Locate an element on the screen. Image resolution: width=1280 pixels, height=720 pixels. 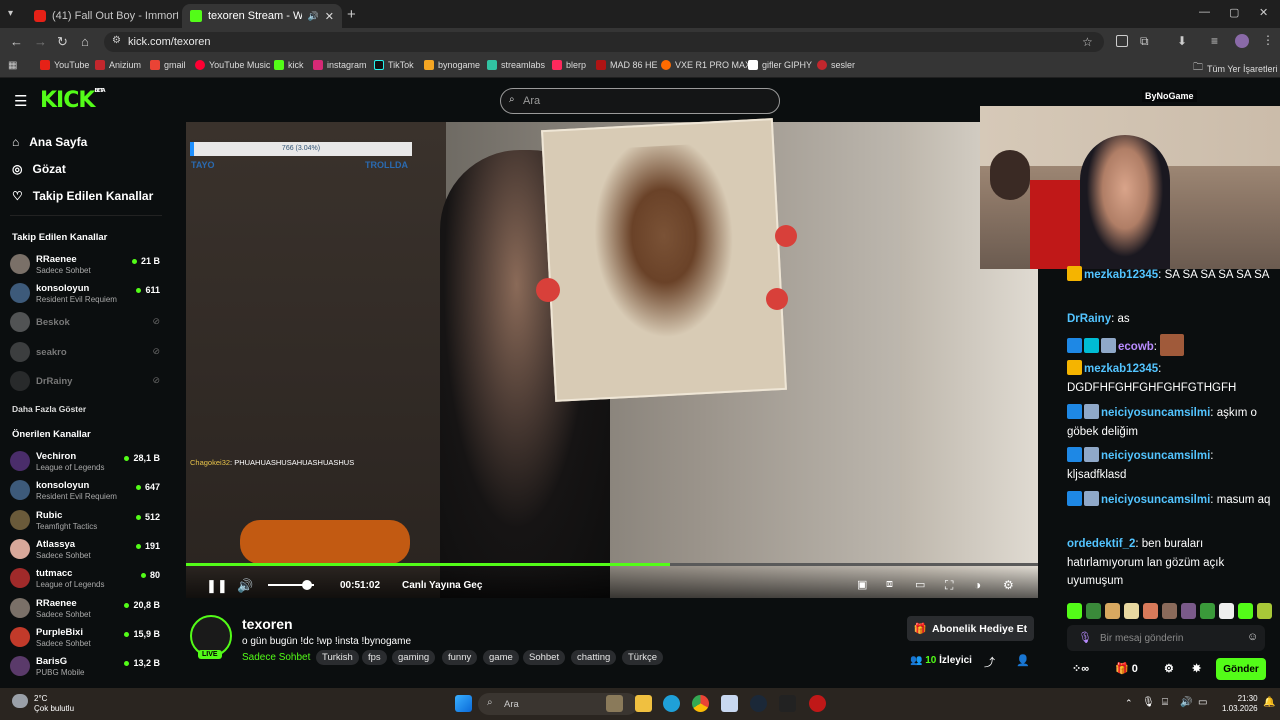
tray-battery-icon: ▭ is located at coordinates (1202, 702).